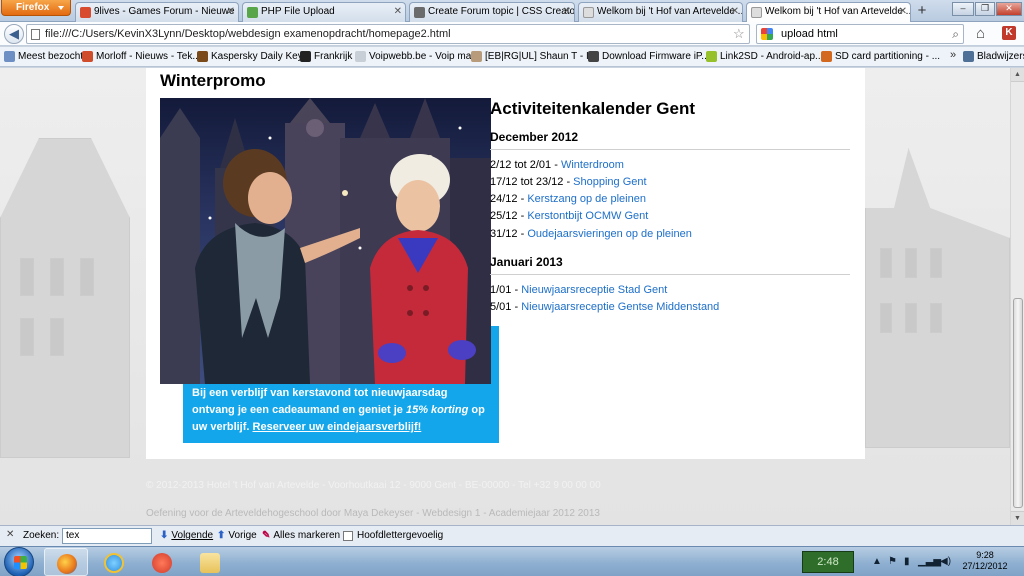 The image size is (1024, 576). What do you see at coordinates (400, 535) in the screenshot?
I see `match-case-label: Hoofdlettergevoelig` at bounding box center [400, 535].